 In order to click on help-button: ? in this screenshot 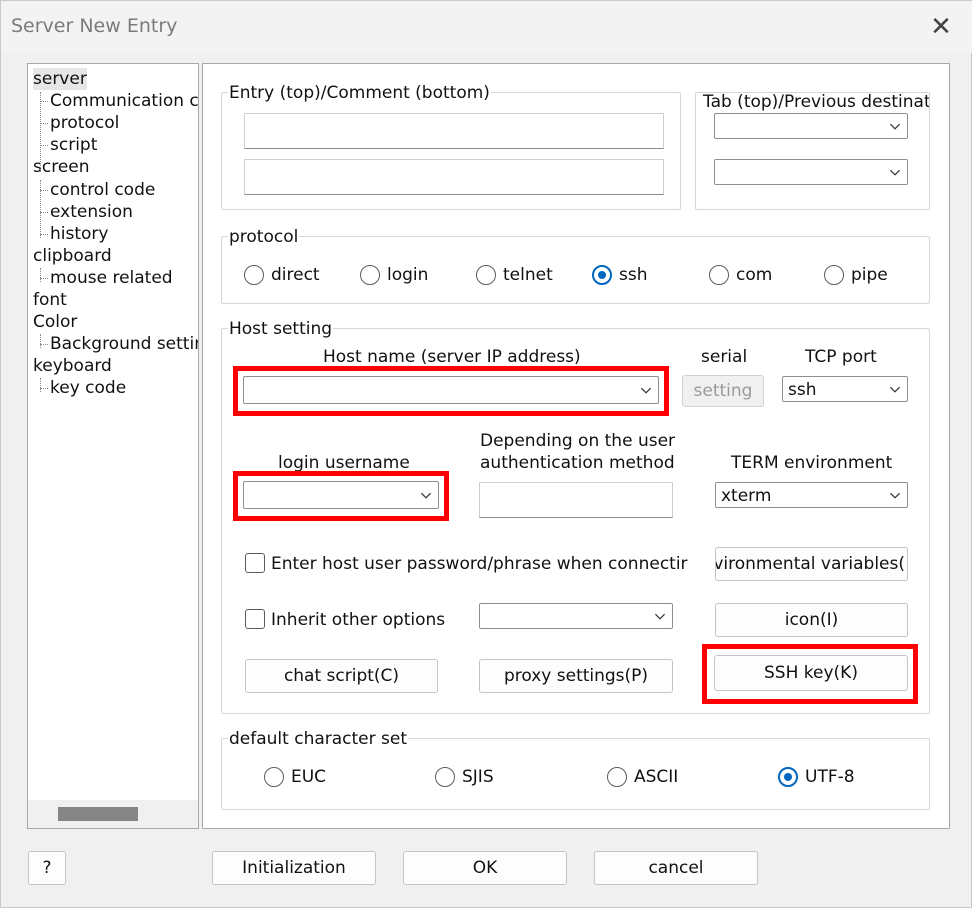, I will do `click(47, 868)`.